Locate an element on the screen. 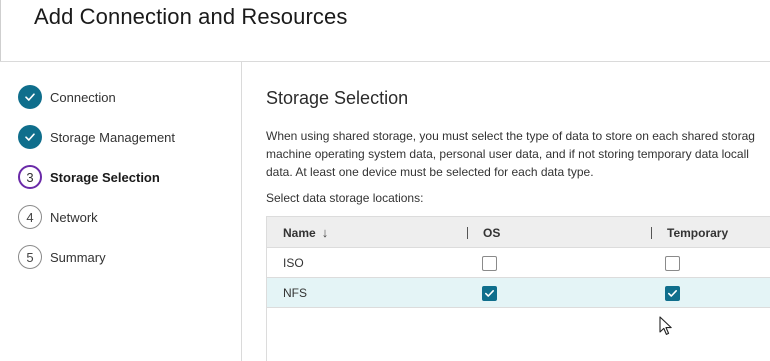 The image size is (770, 361). column-header-label: Temporary is located at coordinates (698, 232).